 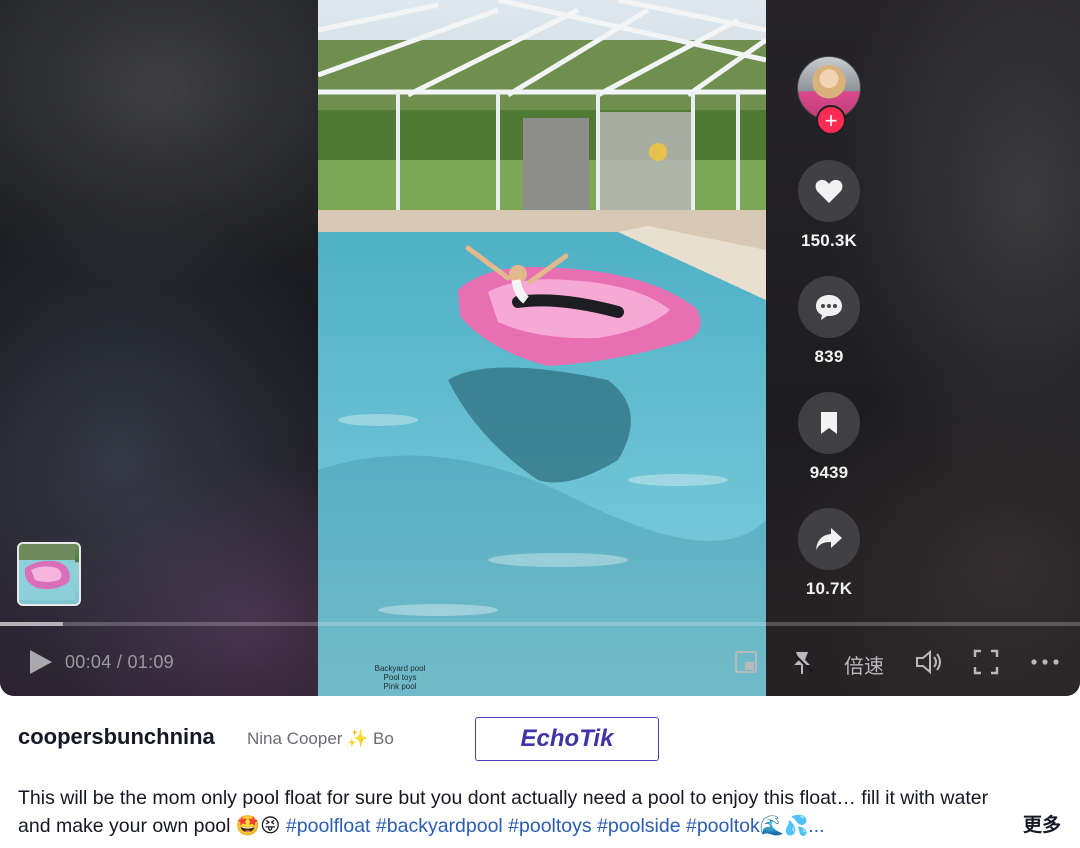 I want to click on hashtag-link: #poolside, so click(x=638, y=826).